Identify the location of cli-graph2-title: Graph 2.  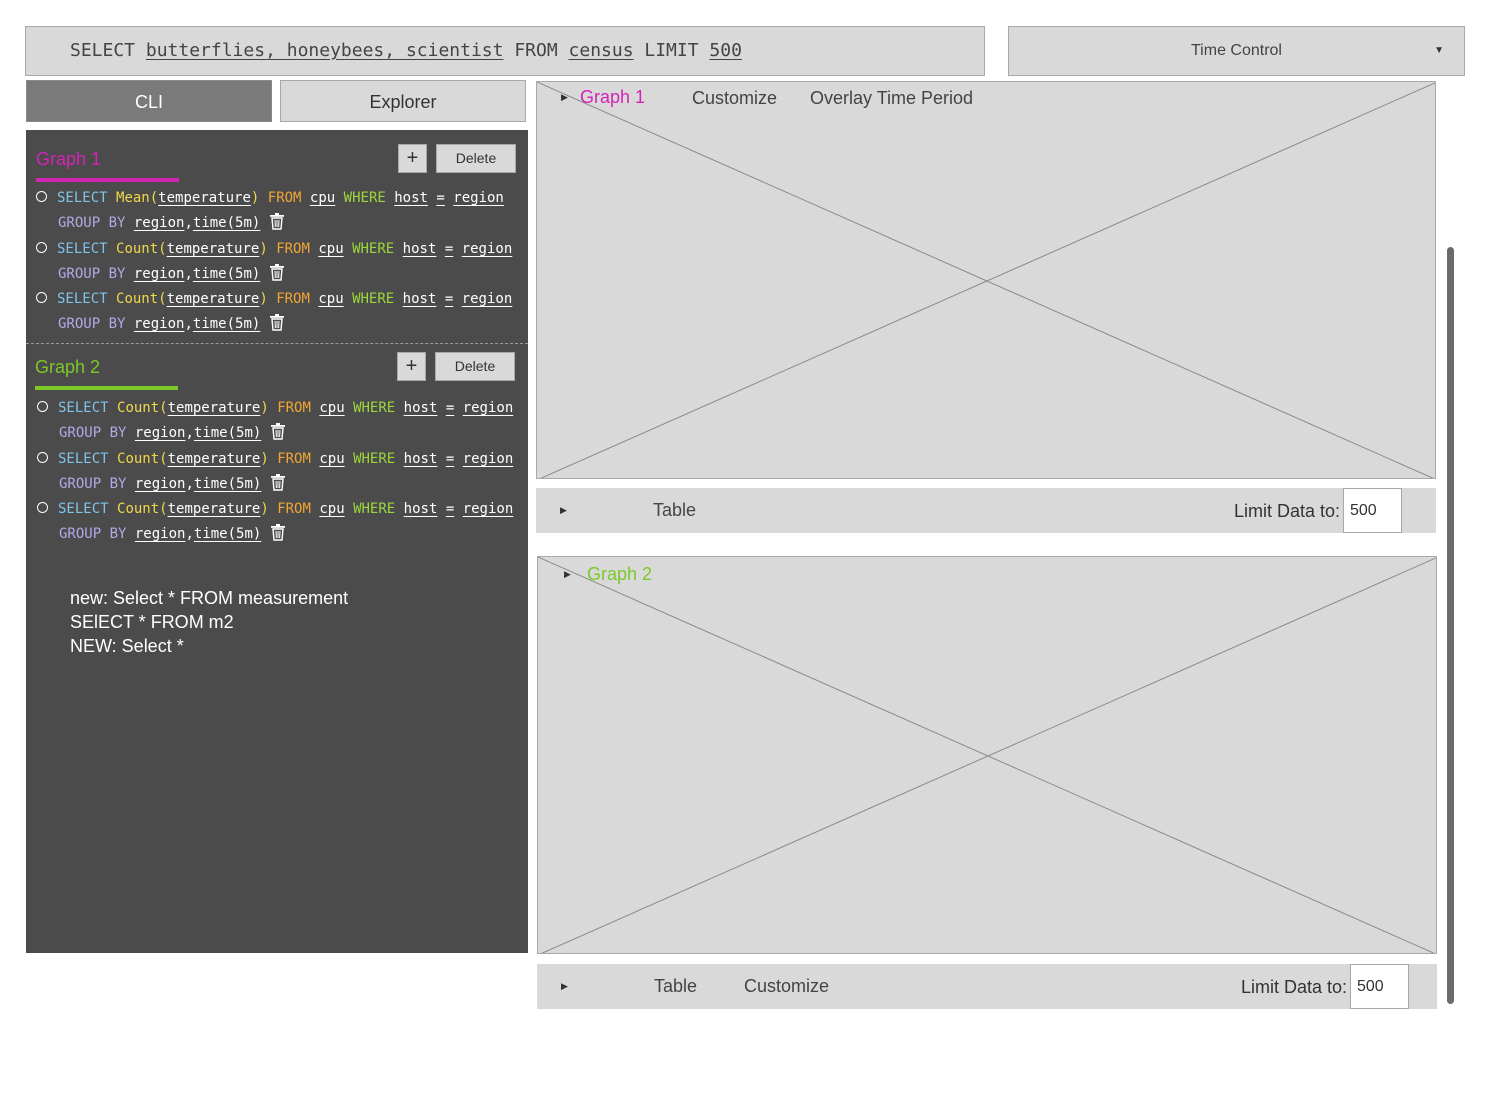
(68, 367).